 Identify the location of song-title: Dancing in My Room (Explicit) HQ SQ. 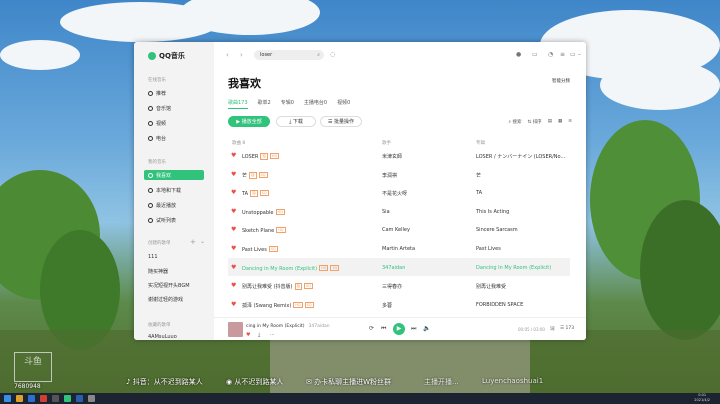
(291, 268).